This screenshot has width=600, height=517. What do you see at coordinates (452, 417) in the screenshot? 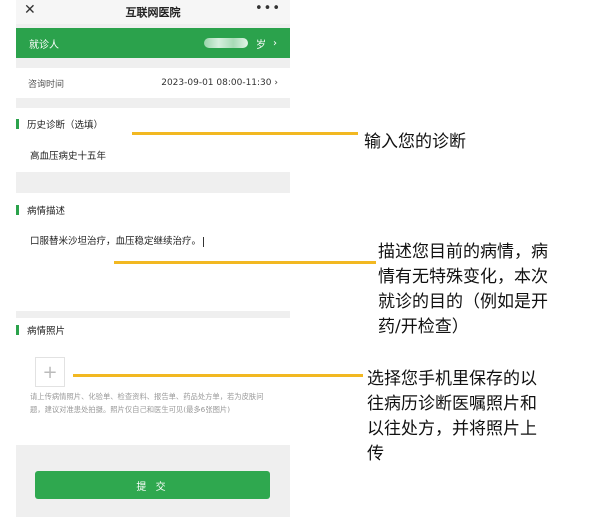
I see `photo-note: 选择您手机里保存的以 往病历诊断医嘱照片和 以往处方，并将照片上 传` at bounding box center [452, 417].